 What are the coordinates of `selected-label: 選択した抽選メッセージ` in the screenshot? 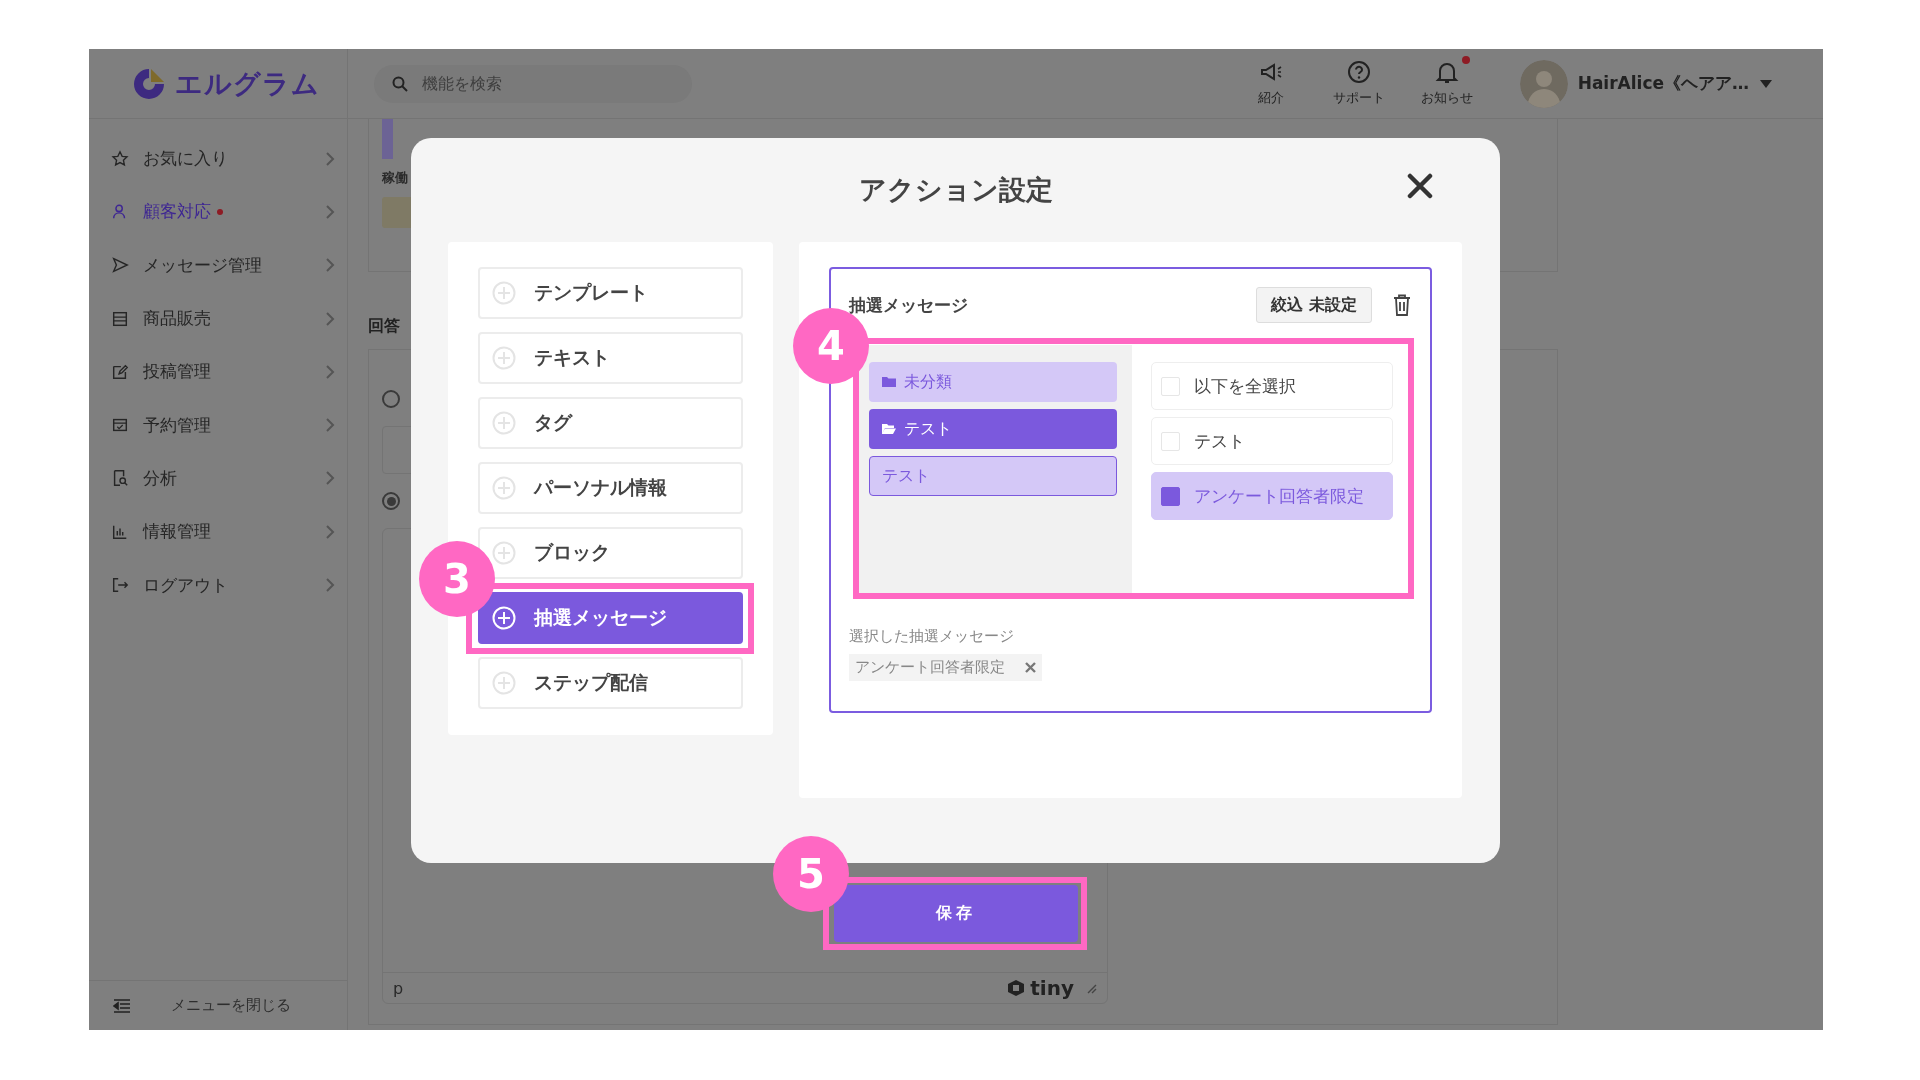 It's located at (932, 636).